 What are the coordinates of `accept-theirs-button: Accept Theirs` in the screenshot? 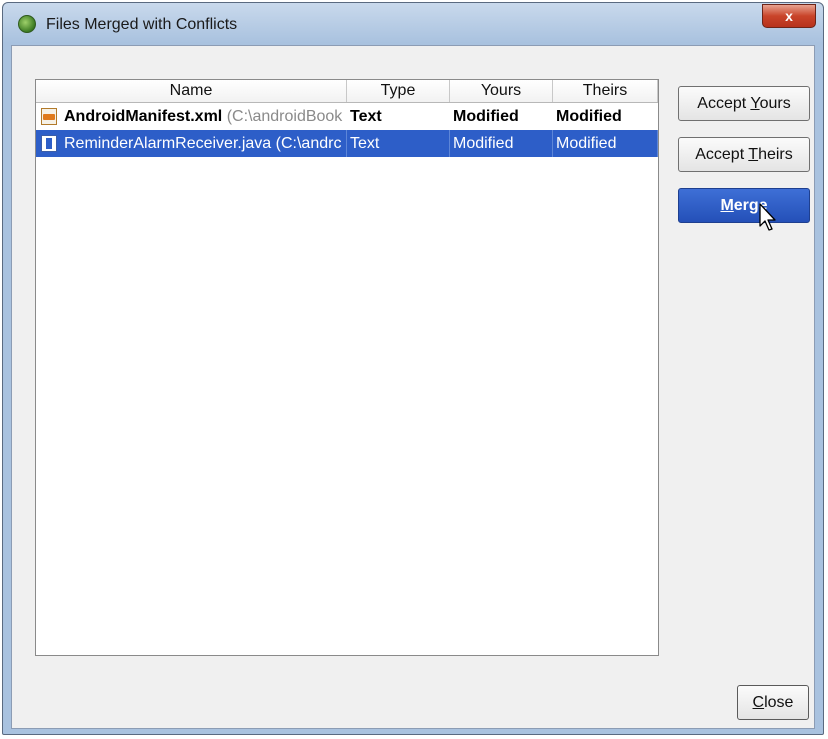 It's located at (744, 154).